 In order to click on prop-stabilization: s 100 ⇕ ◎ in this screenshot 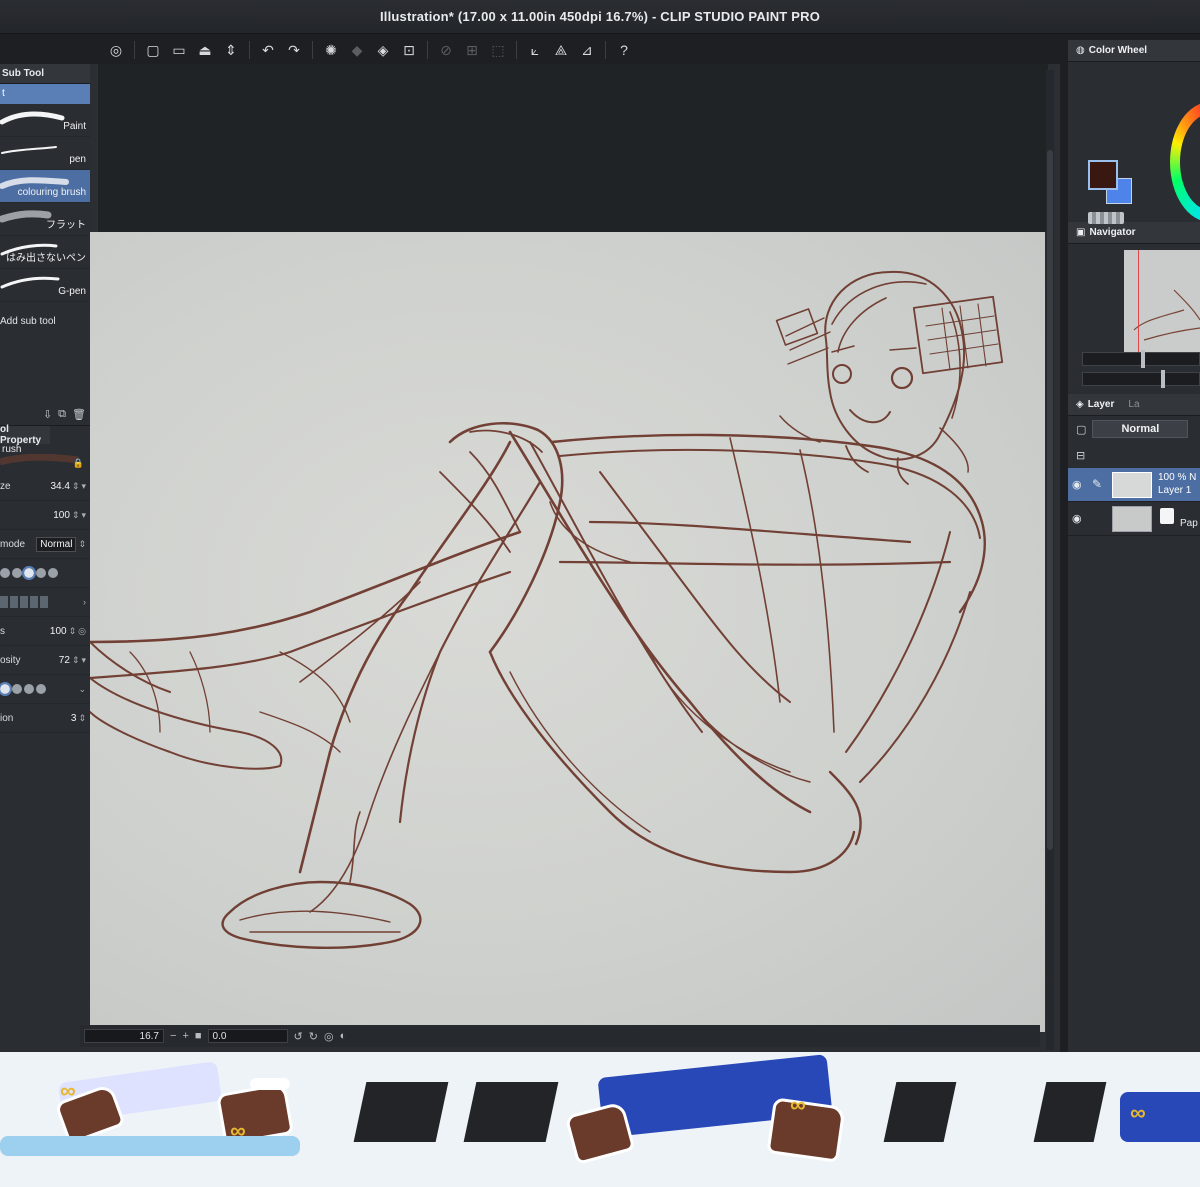, I will do `click(45, 631)`.